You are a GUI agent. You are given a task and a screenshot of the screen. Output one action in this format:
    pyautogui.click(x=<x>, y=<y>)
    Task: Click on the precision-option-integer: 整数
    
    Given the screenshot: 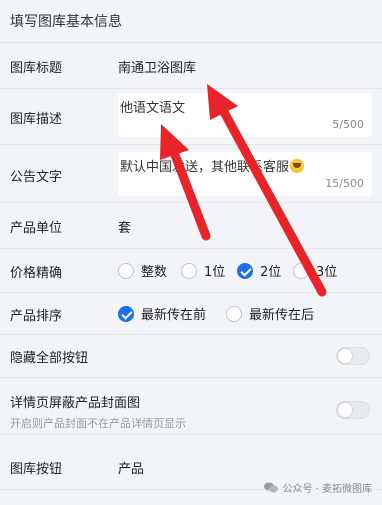 What is the action you would take?
    pyautogui.click(x=142, y=270)
    